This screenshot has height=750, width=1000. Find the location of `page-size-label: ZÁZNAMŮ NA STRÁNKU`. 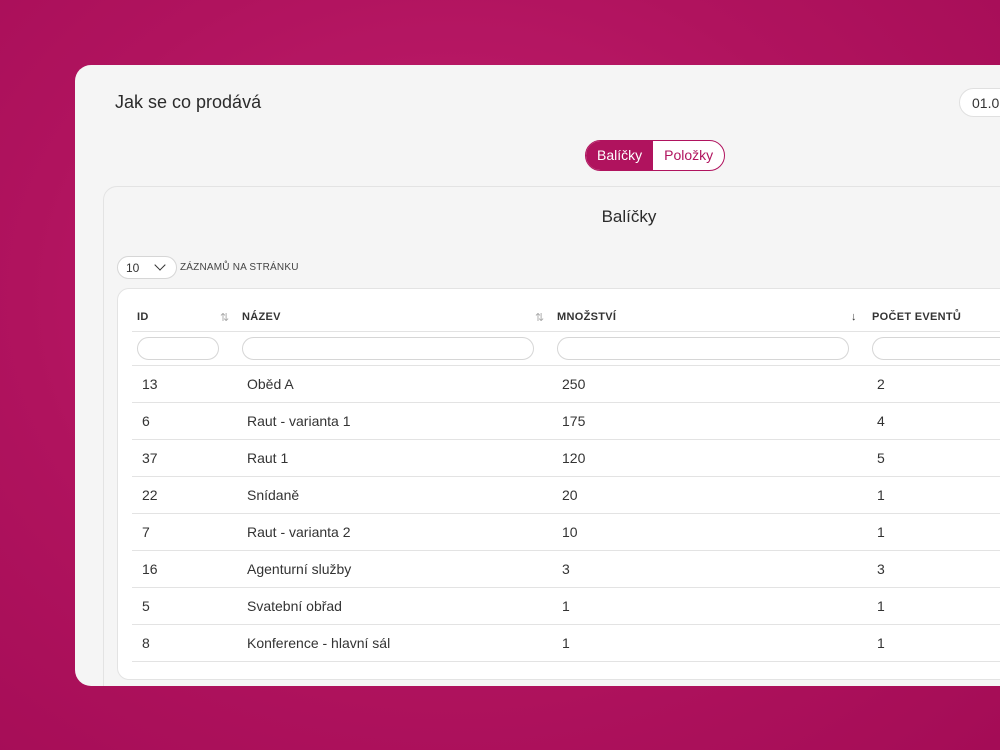

page-size-label: ZÁZNAMŮ NA STRÁNKU is located at coordinates (239, 267).